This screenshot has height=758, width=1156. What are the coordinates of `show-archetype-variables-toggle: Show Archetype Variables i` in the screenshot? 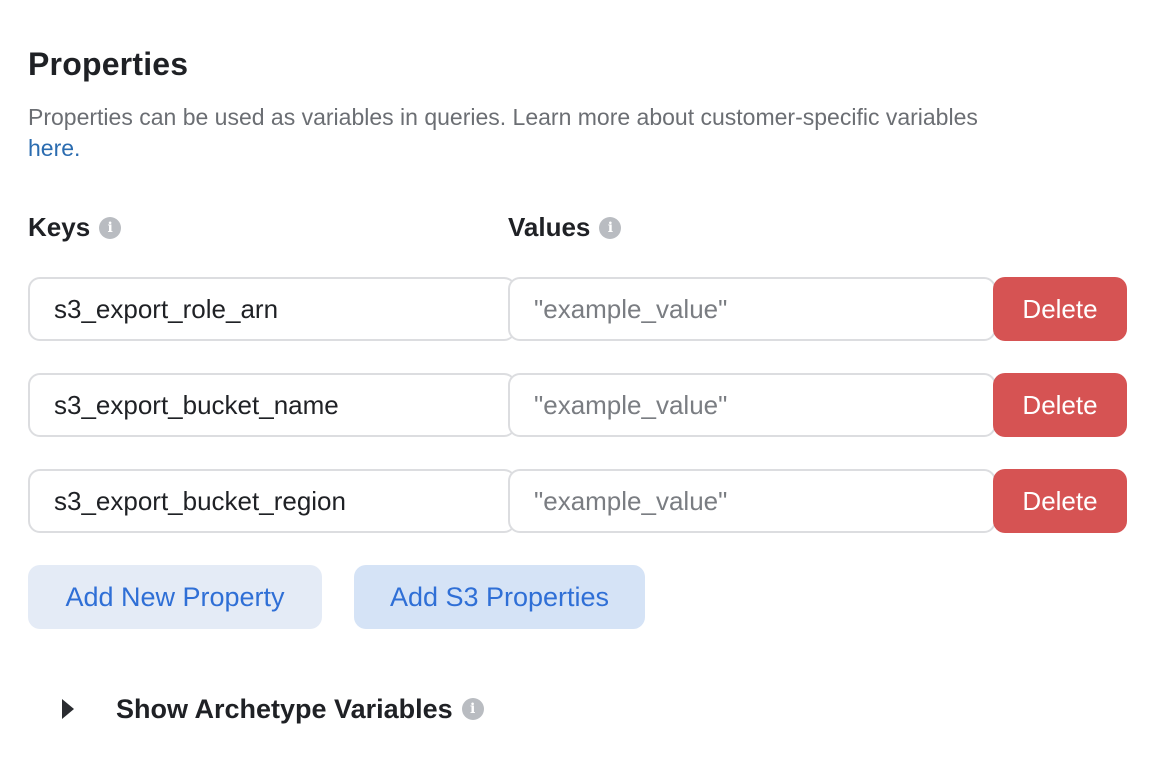 It's located at (273, 709).